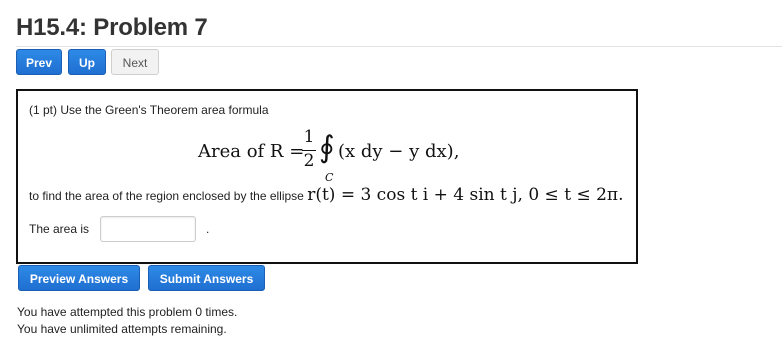 The width and height of the screenshot is (782, 353). I want to click on answer-suffix: ., so click(208, 229).